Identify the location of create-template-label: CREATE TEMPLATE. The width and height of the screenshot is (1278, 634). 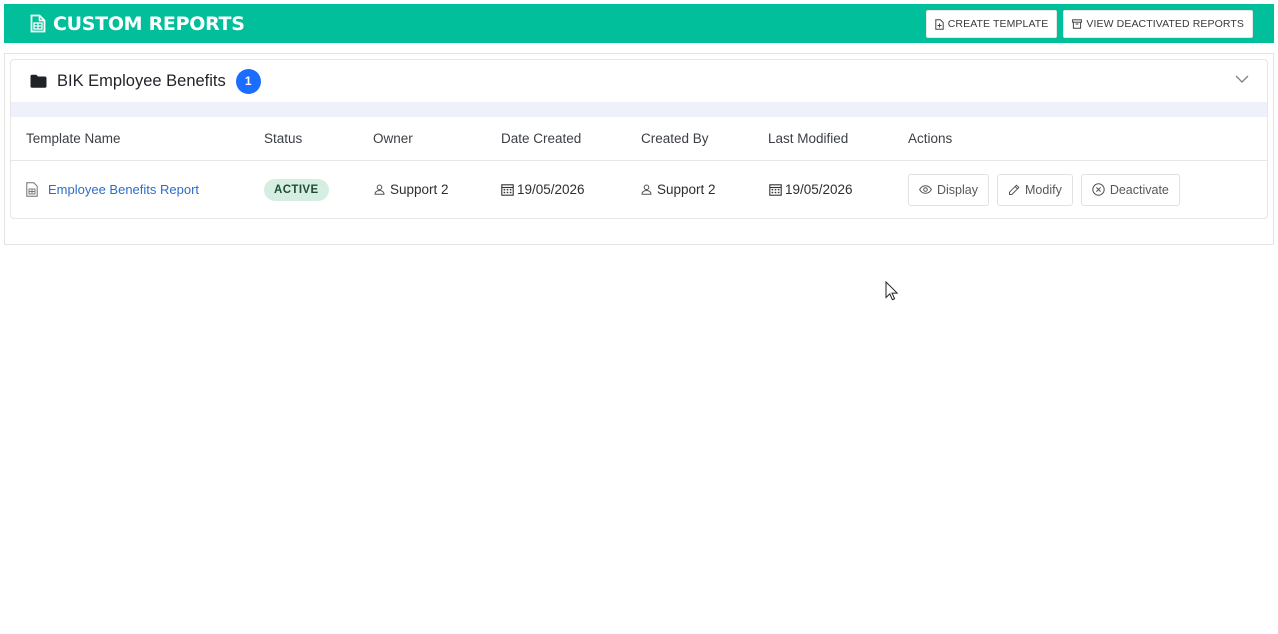
(998, 24).